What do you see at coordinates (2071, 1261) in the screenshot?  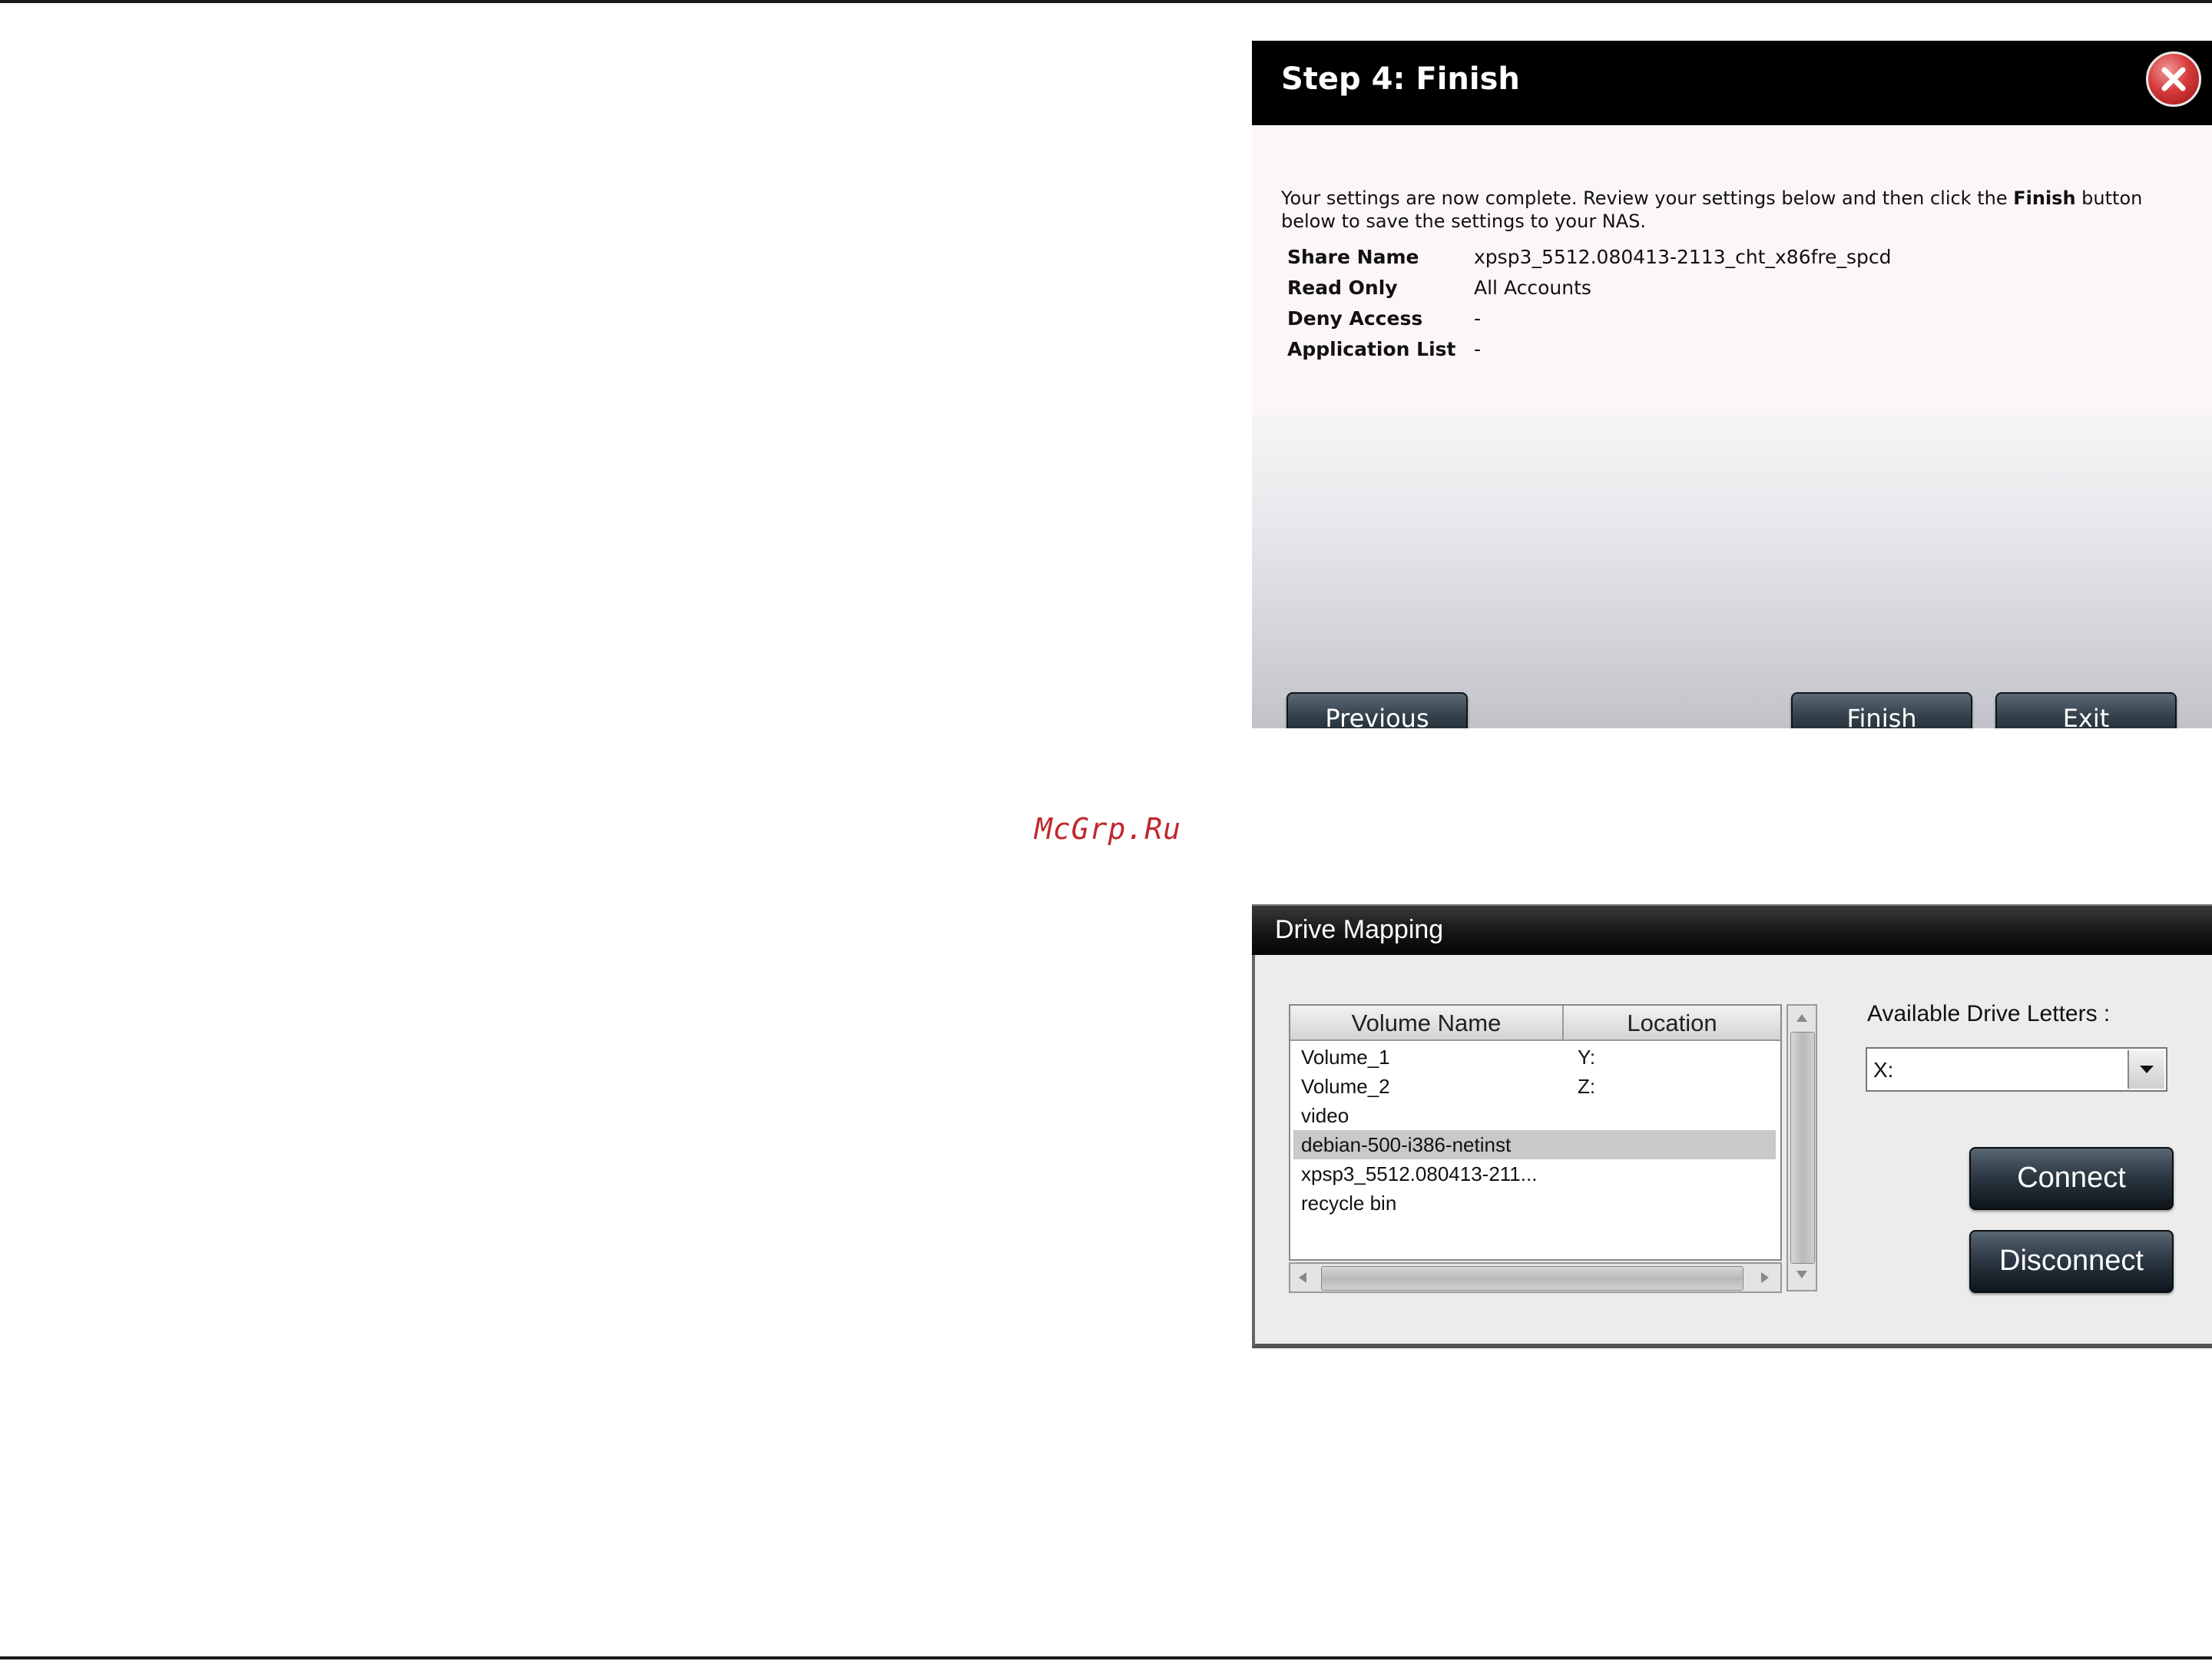 I see `disconnect-button: Disconnect` at bounding box center [2071, 1261].